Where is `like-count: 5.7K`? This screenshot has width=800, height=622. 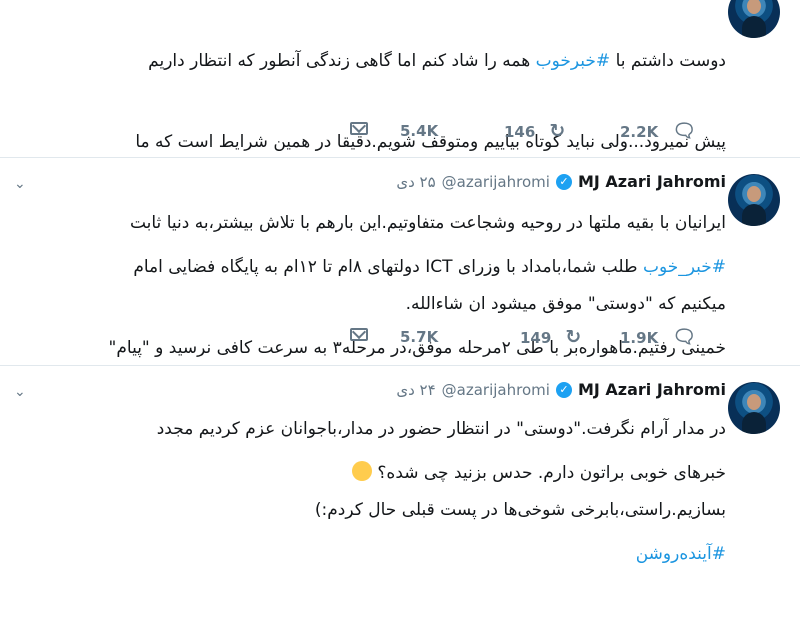 like-count: 5.7K is located at coordinates (419, 337).